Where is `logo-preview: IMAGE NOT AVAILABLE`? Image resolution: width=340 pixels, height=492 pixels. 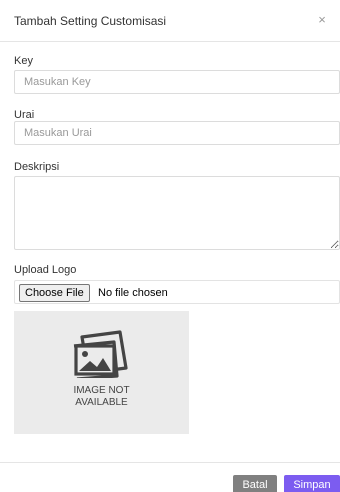 logo-preview: IMAGE NOT AVAILABLE is located at coordinates (101, 372).